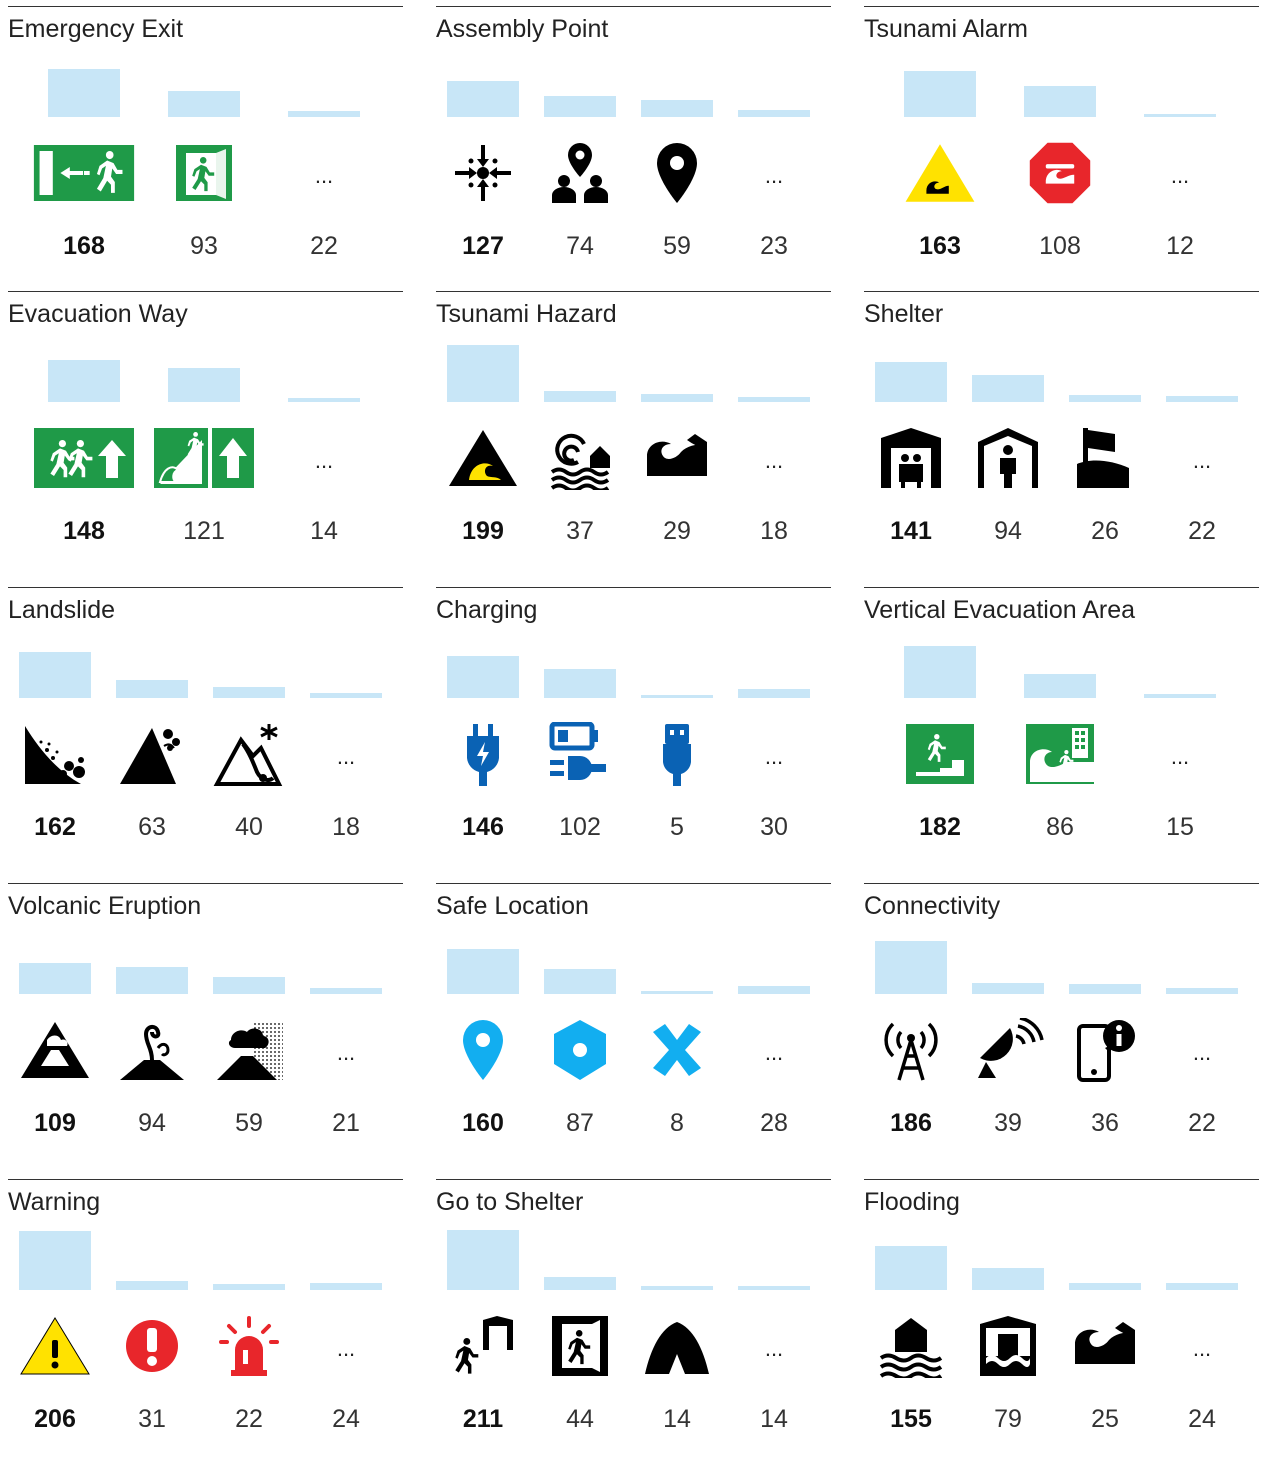  Describe the element at coordinates (205, 439) in the screenshot. I see `chart-panel: Evacuation Way 148 121... 14` at that location.